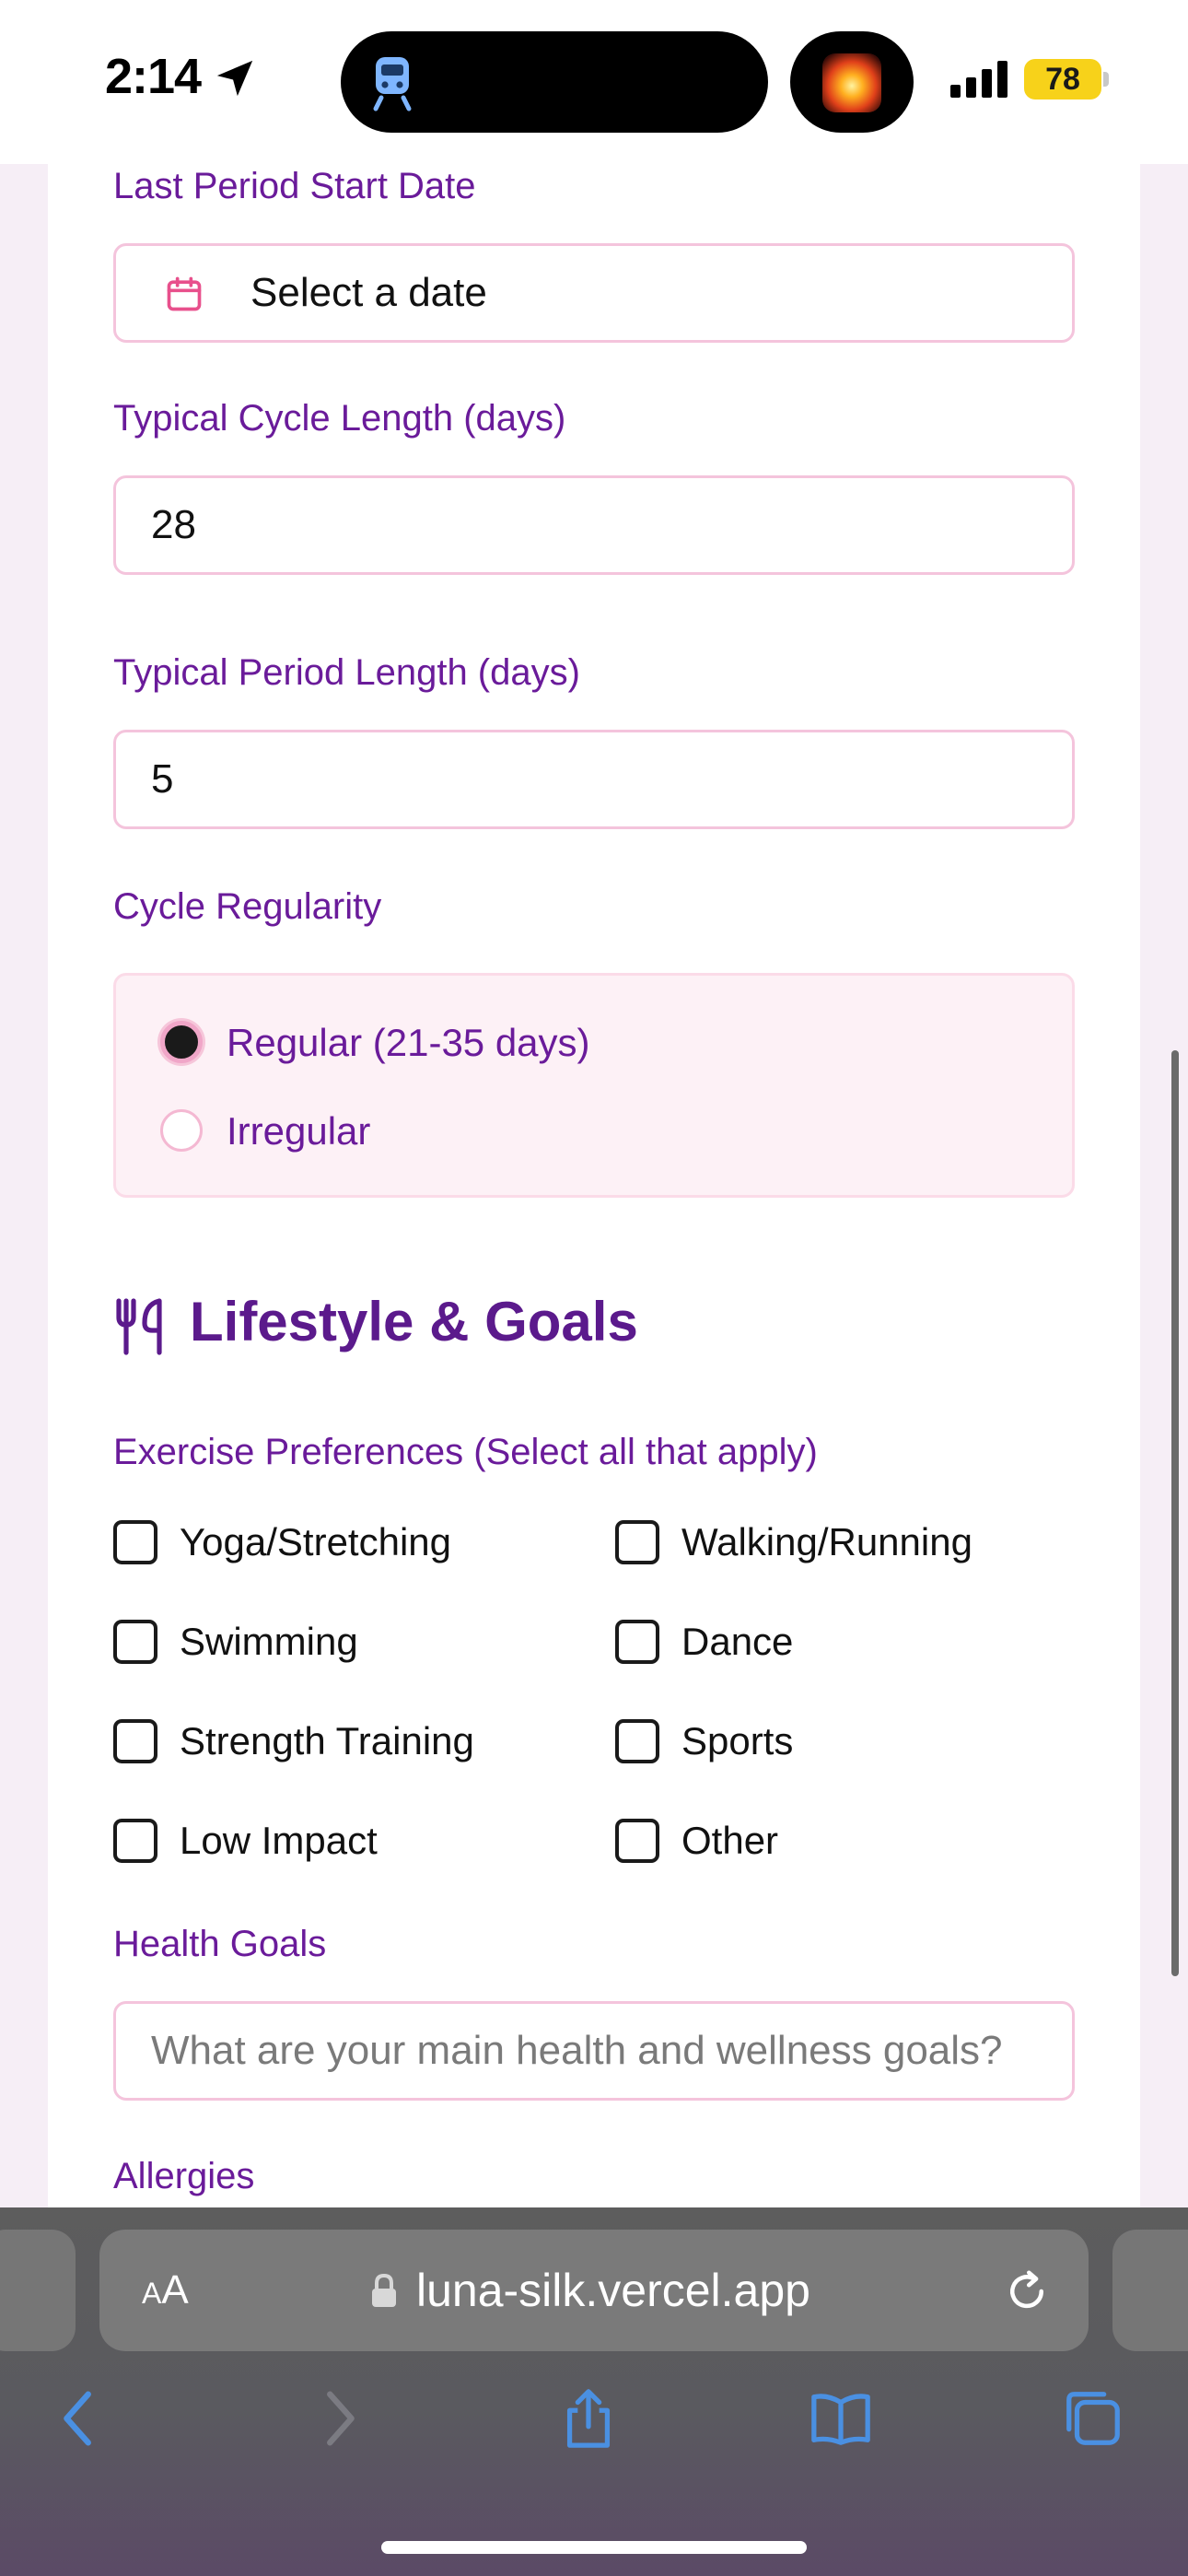 This screenshot has height=2576, width=1188. What do you see at coordinates (135, 1741) in the screenshot?
I see `checkbox-strength` at bounding box center [135, 1741].